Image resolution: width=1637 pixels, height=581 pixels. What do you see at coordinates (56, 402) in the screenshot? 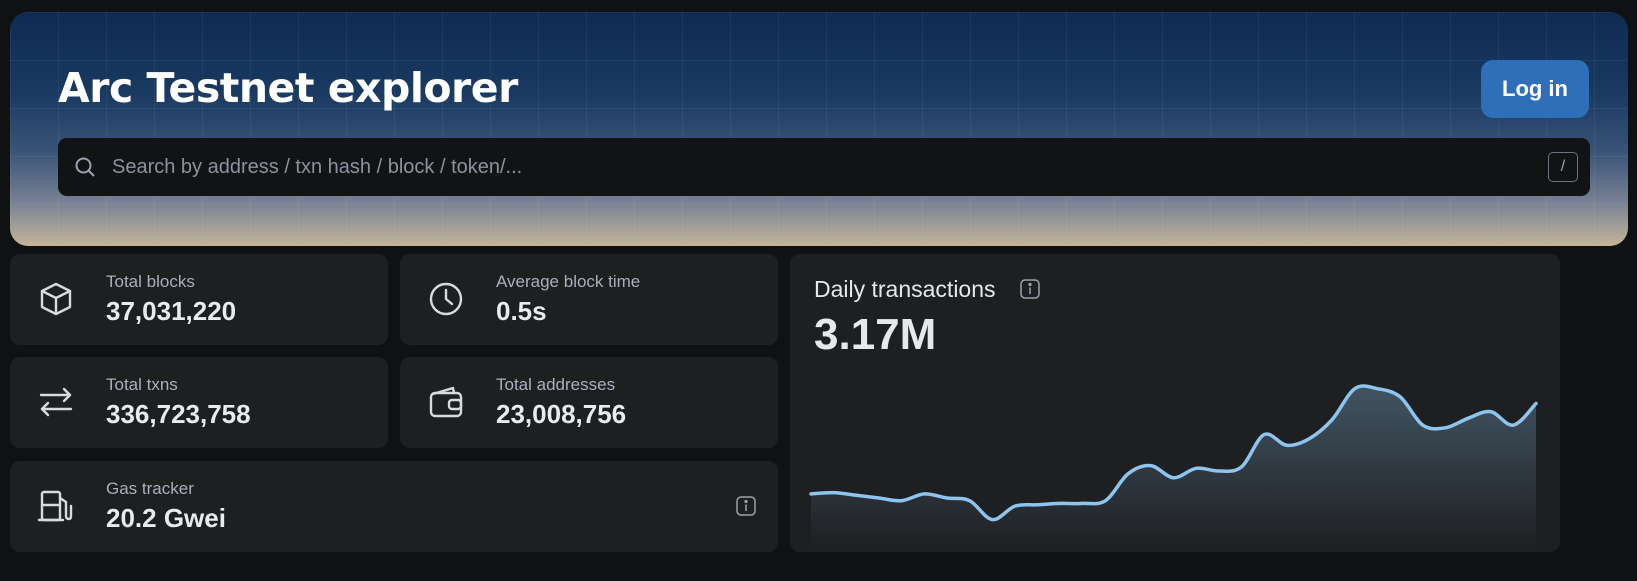
I see `arrows-exchange-icon` at bounding box center [56, 402].